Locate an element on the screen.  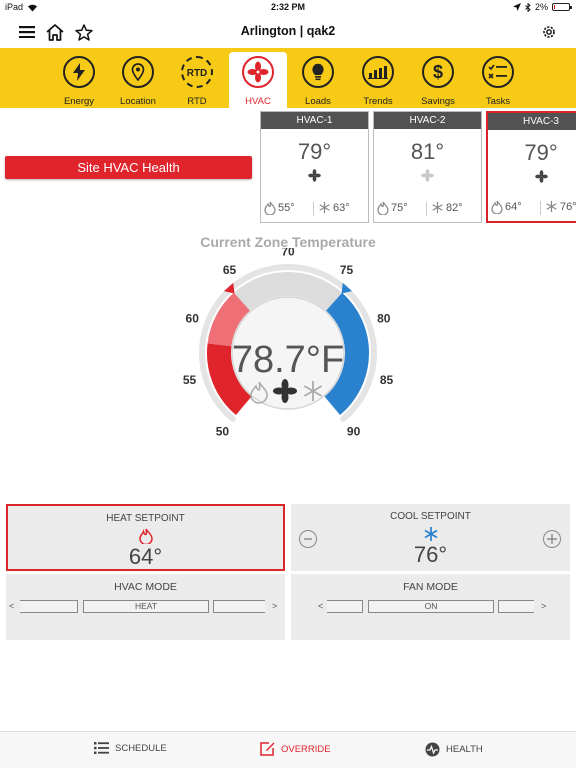
dial-tick-label: 90 is located at coordinates (354, 432).